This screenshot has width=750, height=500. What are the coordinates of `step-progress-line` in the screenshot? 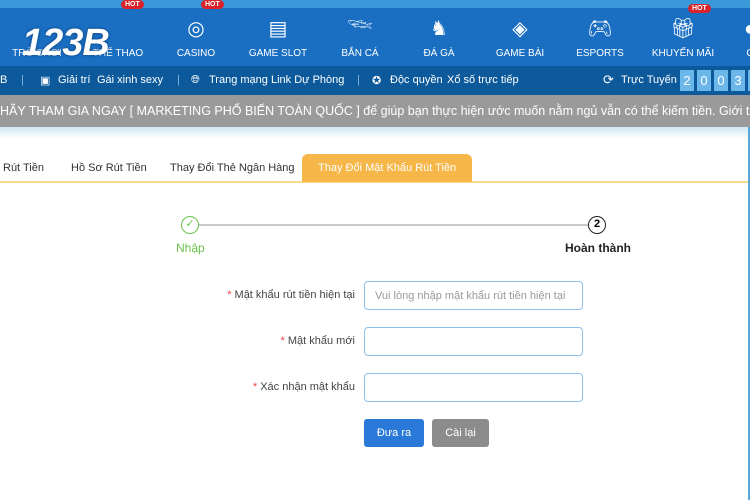 It's located at (393, 225).